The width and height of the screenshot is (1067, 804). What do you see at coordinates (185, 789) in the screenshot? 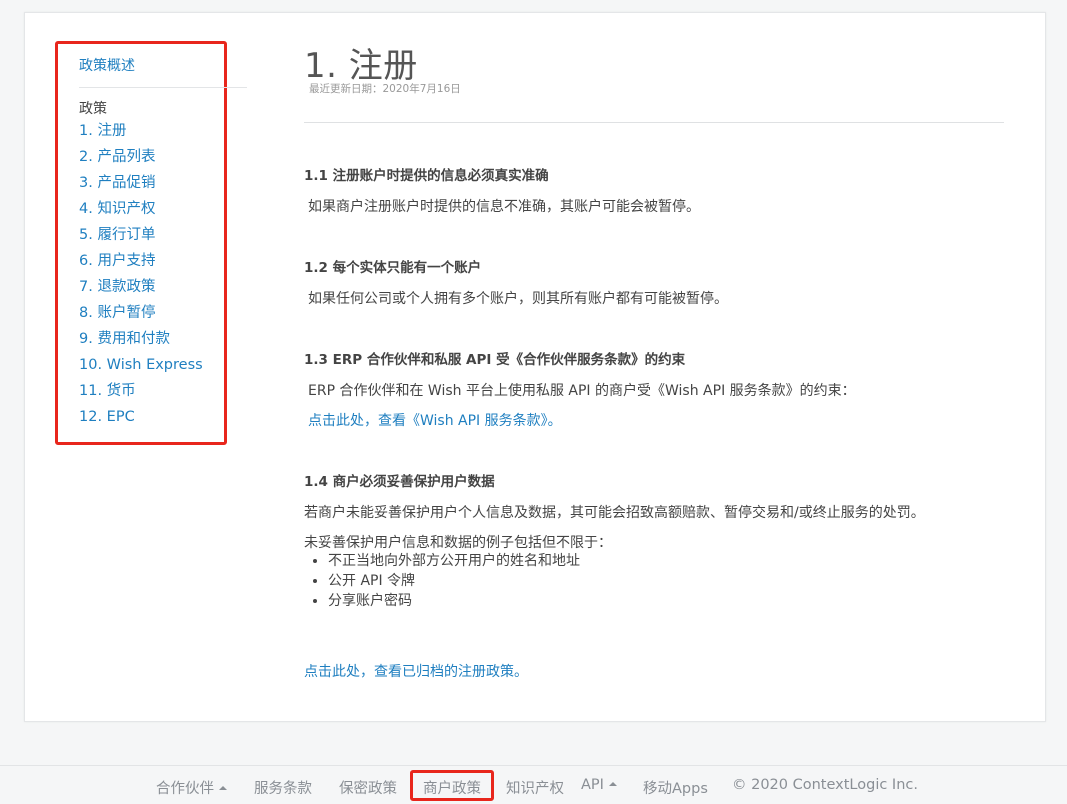
I see `footer-partners-label: 合作伙伴` at bounding box center [185, 789].